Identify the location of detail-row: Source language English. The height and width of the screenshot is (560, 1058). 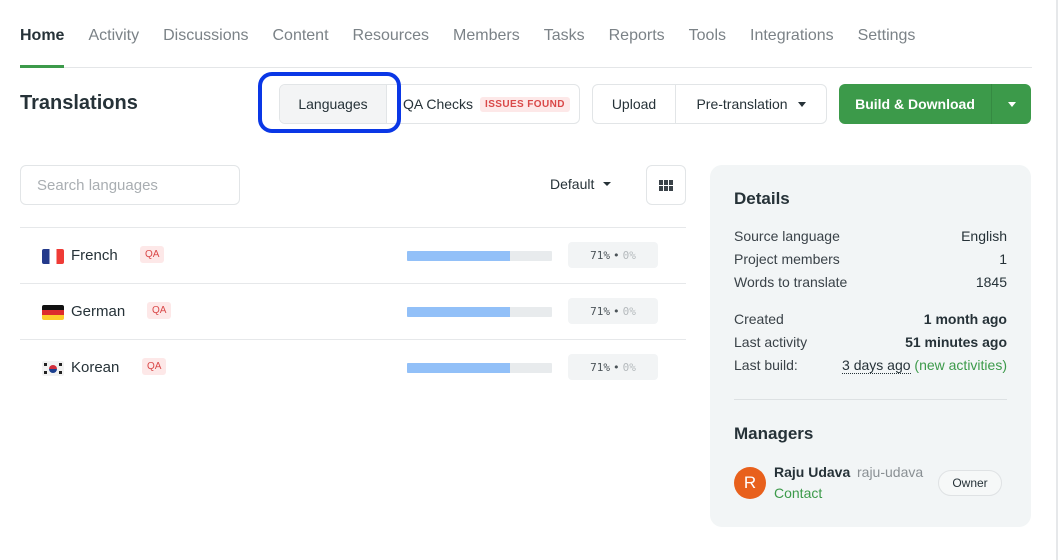
(870, 236).